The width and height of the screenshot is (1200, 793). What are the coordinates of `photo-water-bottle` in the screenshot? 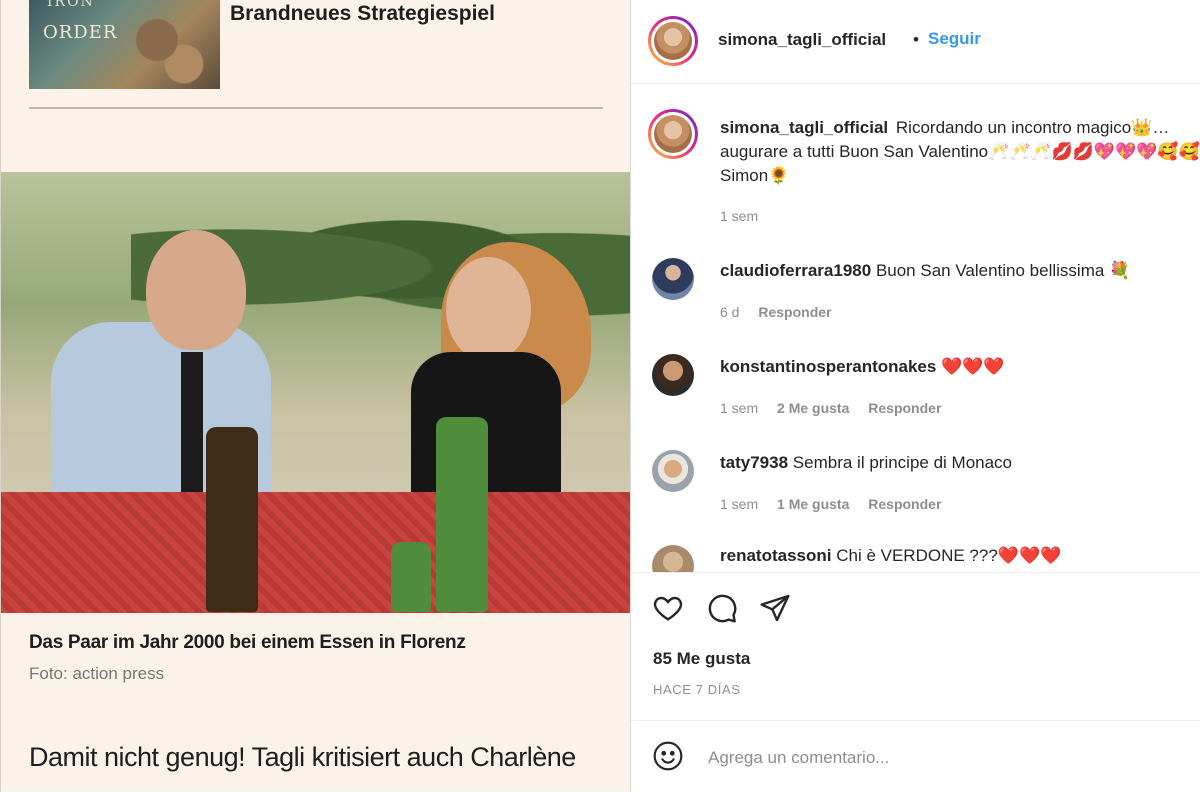 It's located at (462, 514).